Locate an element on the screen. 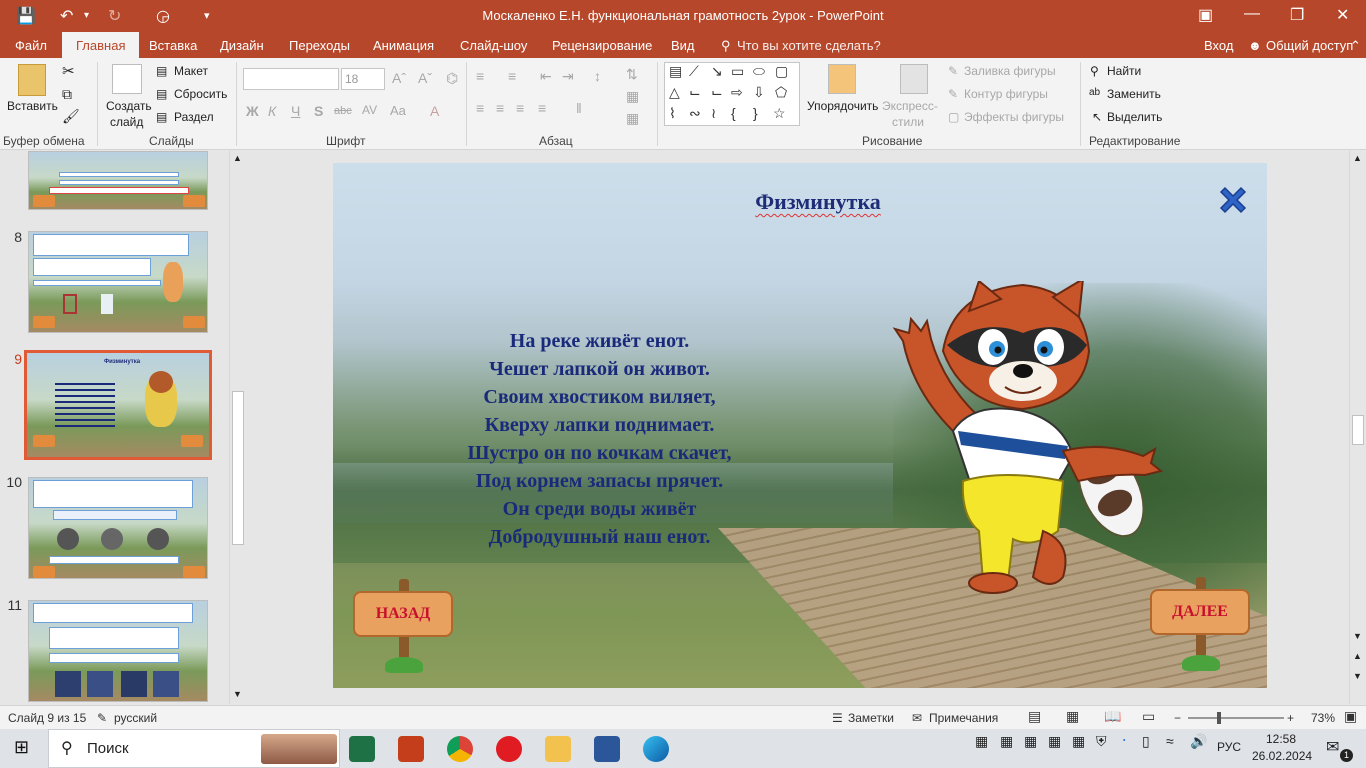 The height and width of the screenshot is (768, 1366). section-button: Раздел is located at coordinates (194, 117).